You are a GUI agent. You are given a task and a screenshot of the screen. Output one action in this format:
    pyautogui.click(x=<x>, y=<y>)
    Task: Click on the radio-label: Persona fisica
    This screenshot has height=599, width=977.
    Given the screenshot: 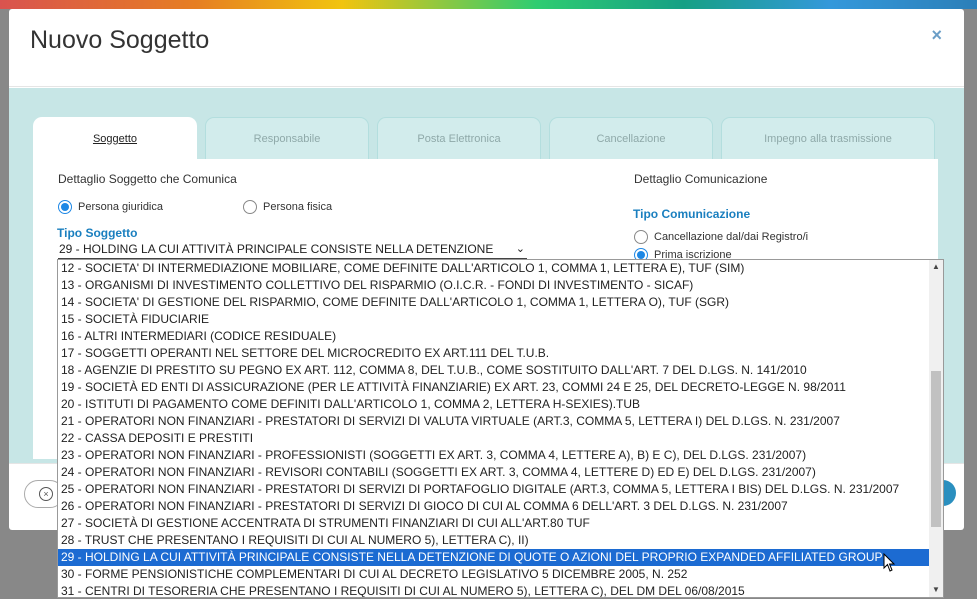 What is the action you would take?
    pyautogui.click(x=298, y=207)
    